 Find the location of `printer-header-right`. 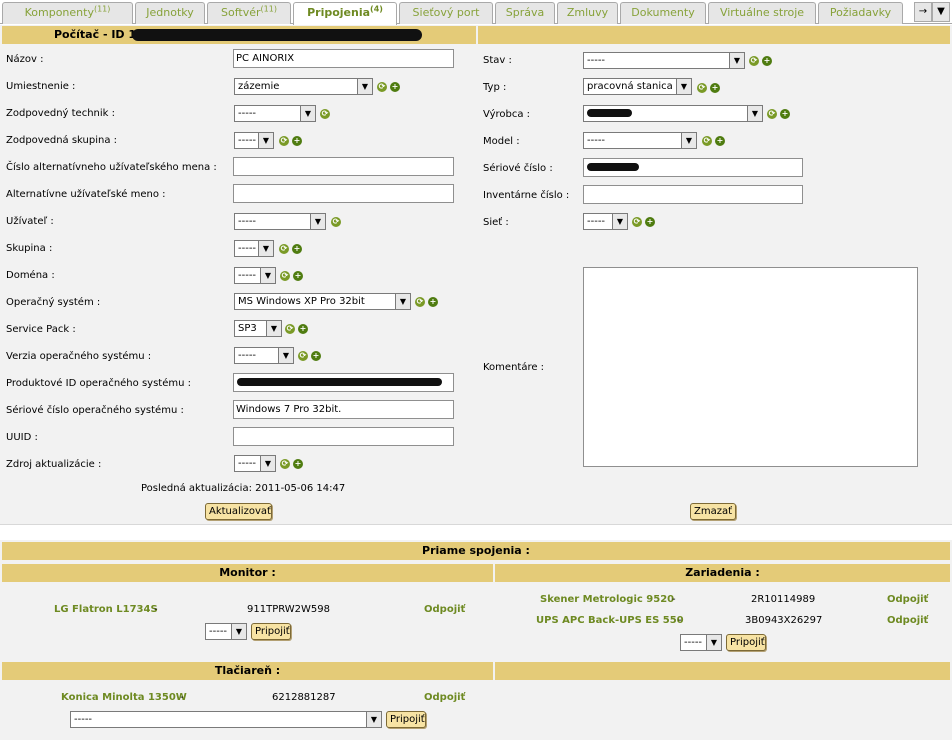

printer-header-right is located at coordinates (722, 671).